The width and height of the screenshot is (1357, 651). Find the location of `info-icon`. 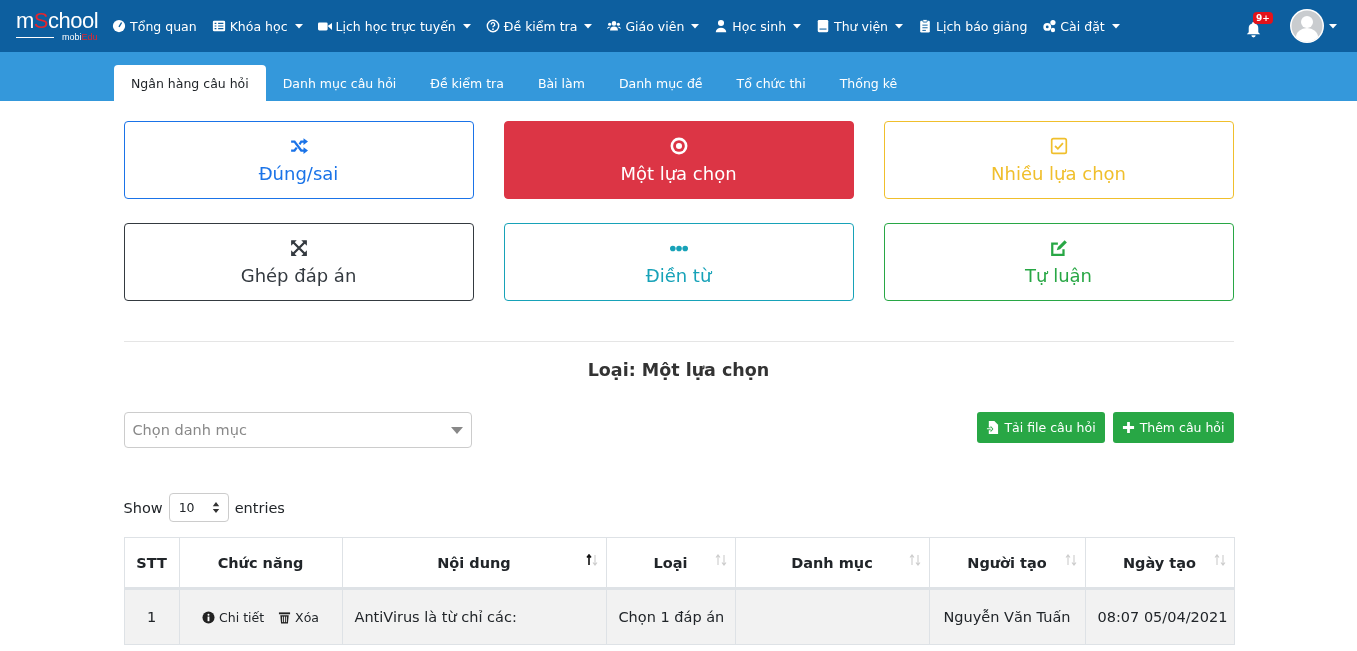

info-icon is located at coordinates (209, 617).